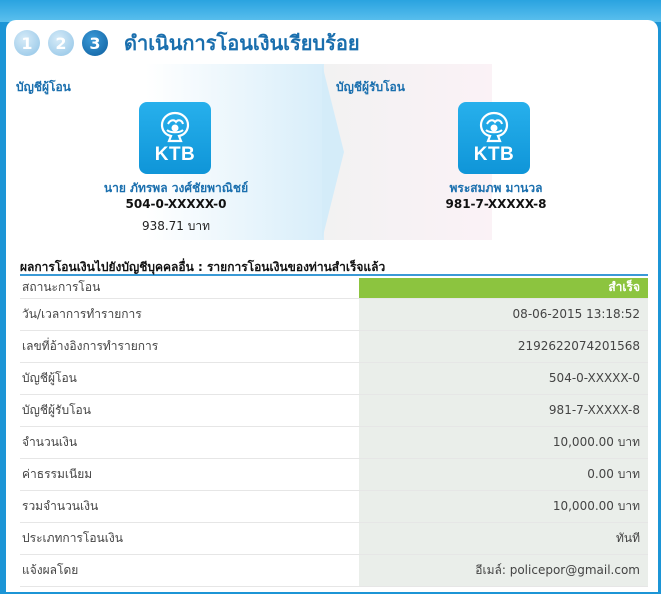 The height and width of the screenshot is (594, 661). What do you see at coordinates (189, 442) in the screenshot?
I see `detail-label: จำนวนเงิน` at bounding box center [189, 442].